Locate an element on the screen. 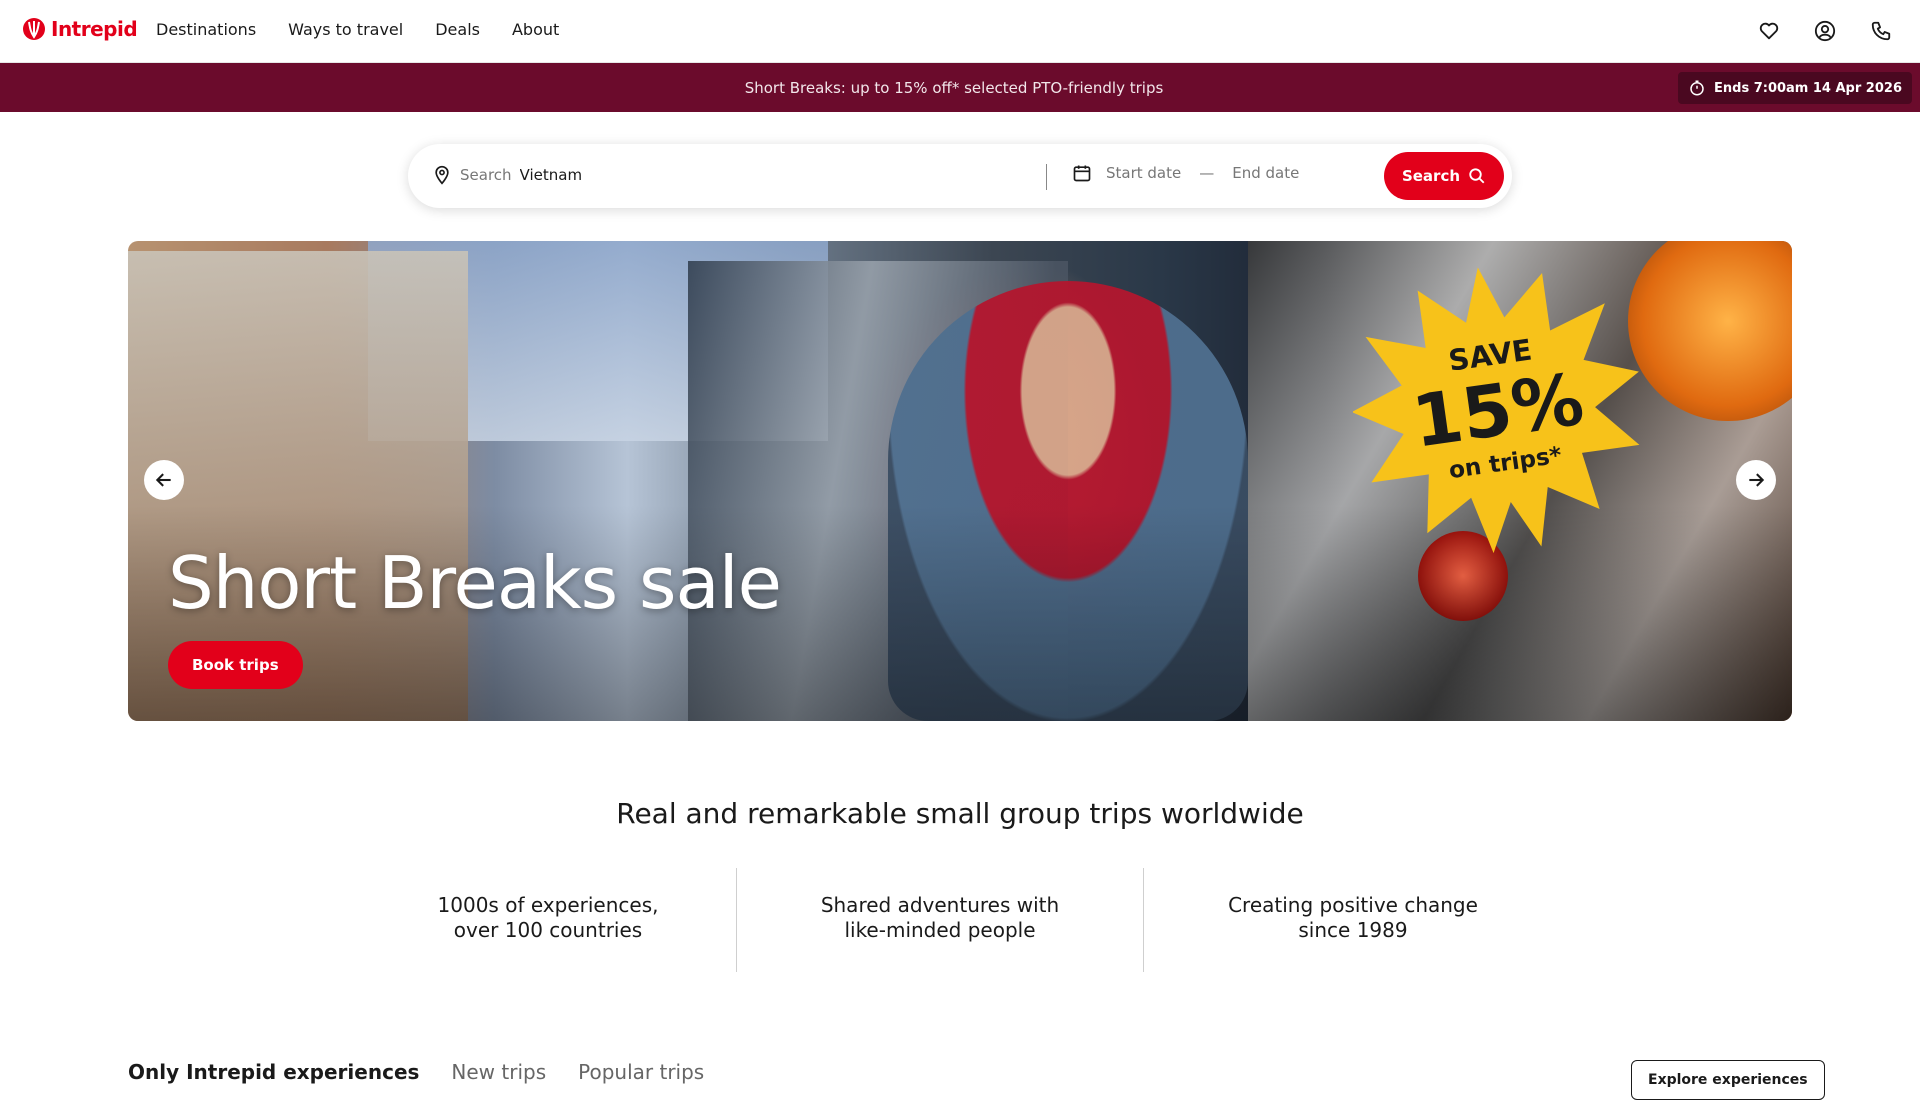 This screenshot has width=1920, height=1100. hero-title: Short Breaks sale is located at coordinates (475, 583).